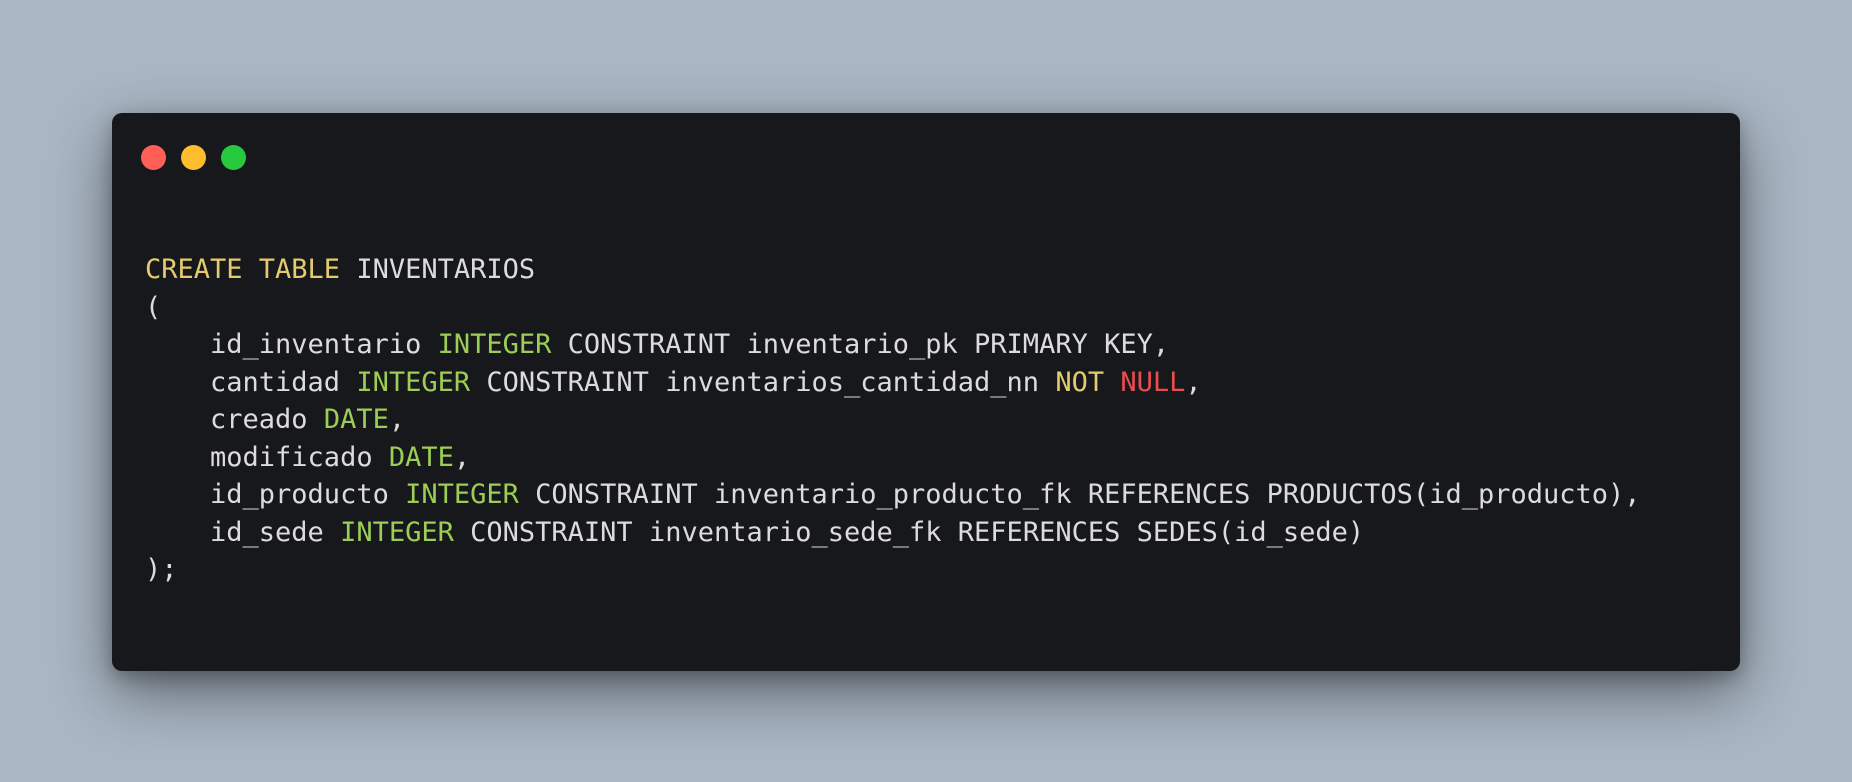 This screenshot has width=1852, height=782. Describe the element at coordinates (243, 532) in the screenshot. I see `code-token: id_sede` at that location.